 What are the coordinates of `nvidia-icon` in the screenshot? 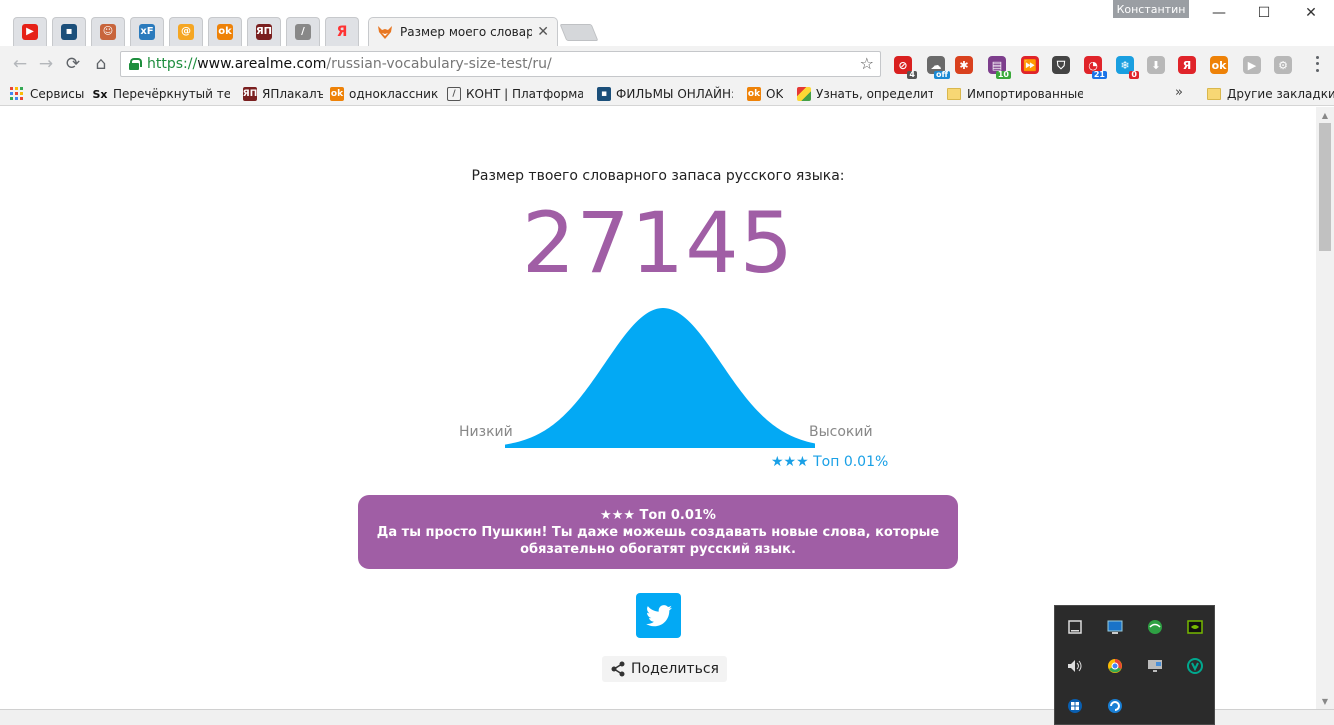 It's located at (1195, 627).